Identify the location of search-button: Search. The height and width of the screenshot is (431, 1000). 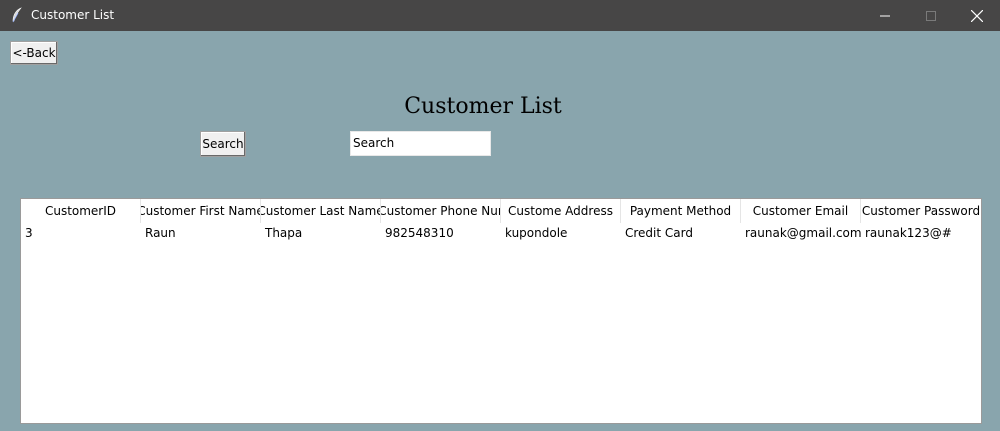
(223, 144).